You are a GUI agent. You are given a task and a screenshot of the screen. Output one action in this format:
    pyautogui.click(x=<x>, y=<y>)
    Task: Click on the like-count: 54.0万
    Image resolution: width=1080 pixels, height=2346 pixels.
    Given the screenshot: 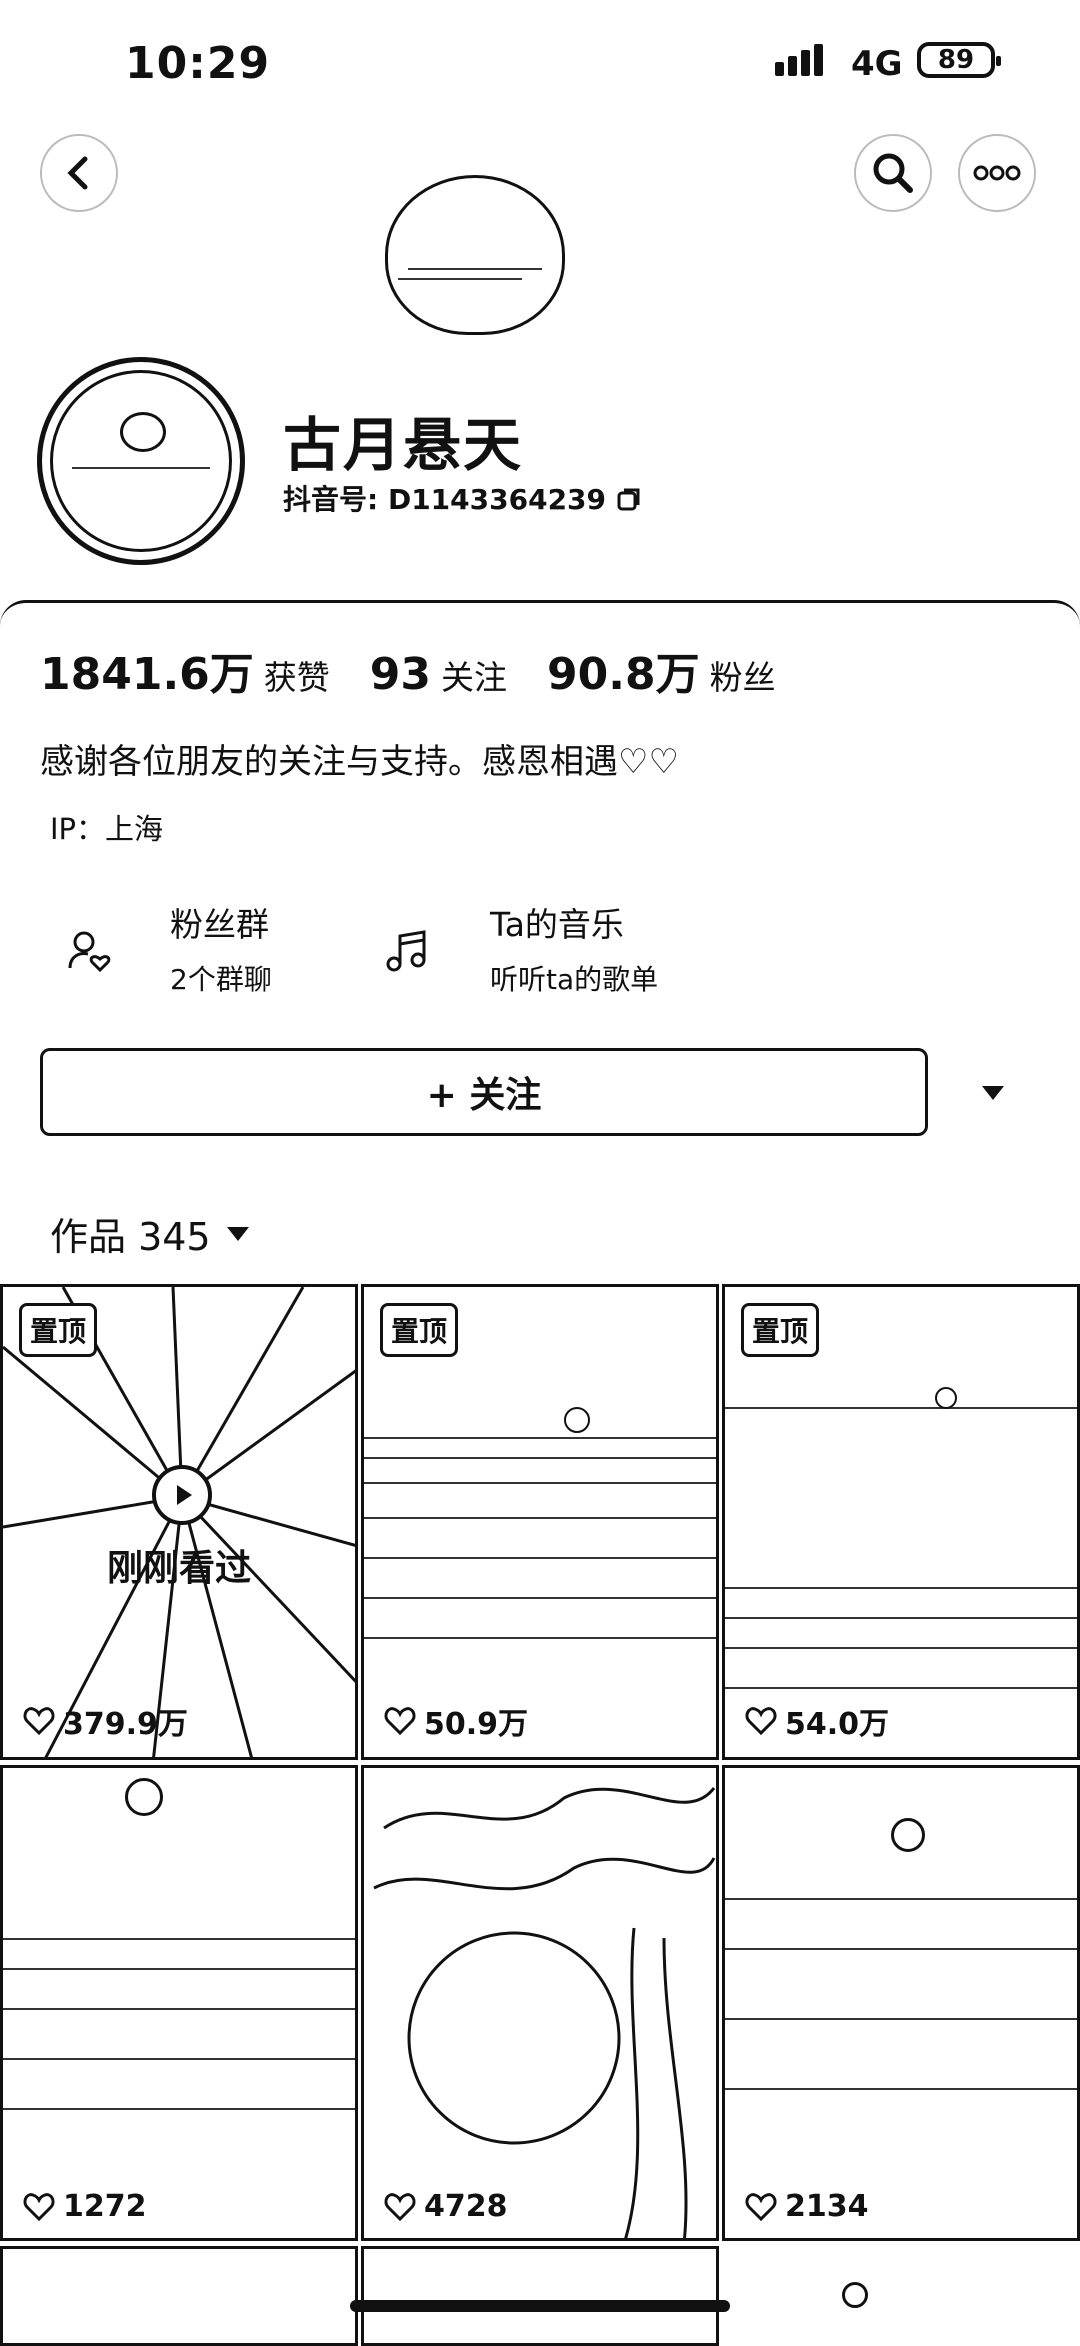 What is the action you would take?
    pyautogui.click(x=817, y=1721)
    